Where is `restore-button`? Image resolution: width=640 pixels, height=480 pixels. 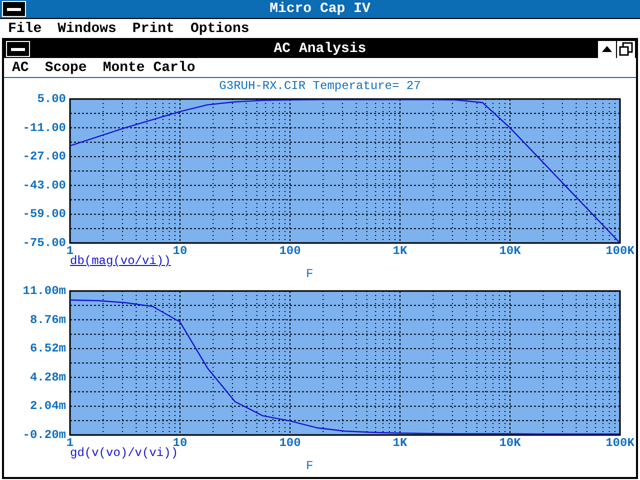 restore-button is located at coordinates (626, 49).